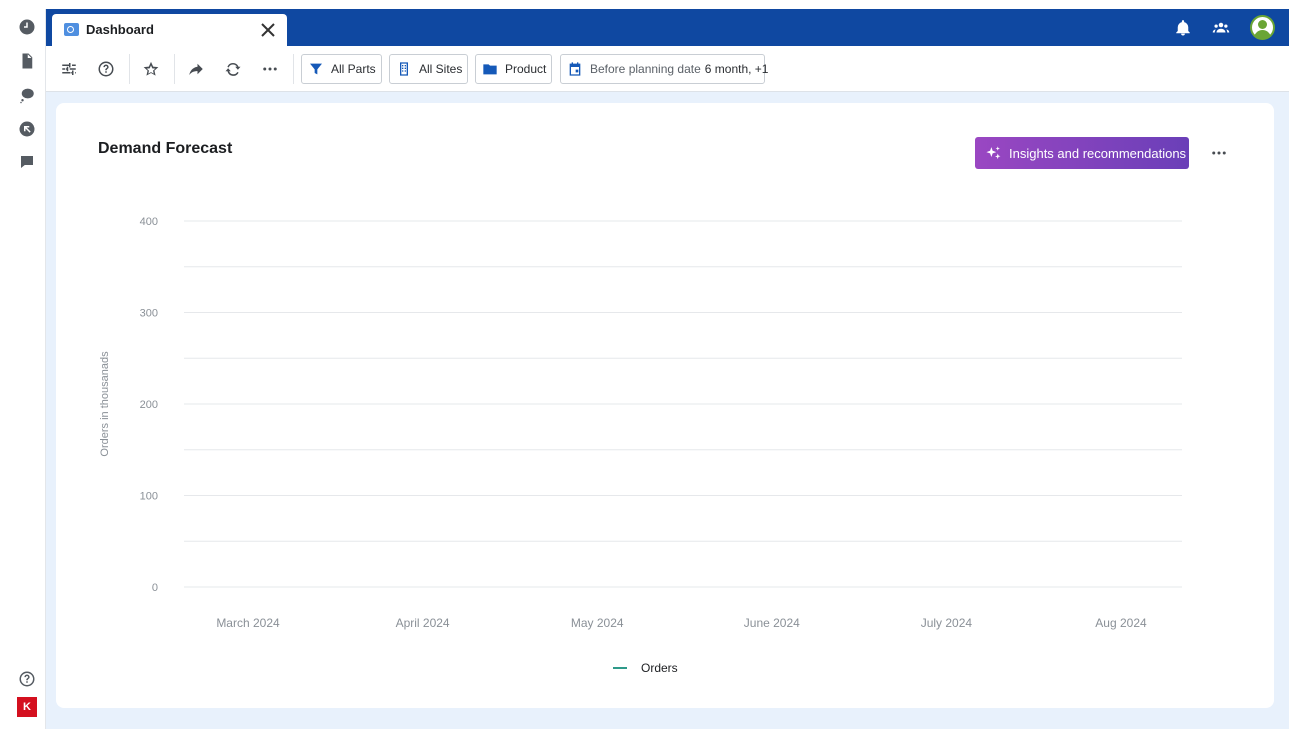 Image resolution: width=1298 pixels, height=738 pixels. I want to click on document-icon, so click(27, 61).